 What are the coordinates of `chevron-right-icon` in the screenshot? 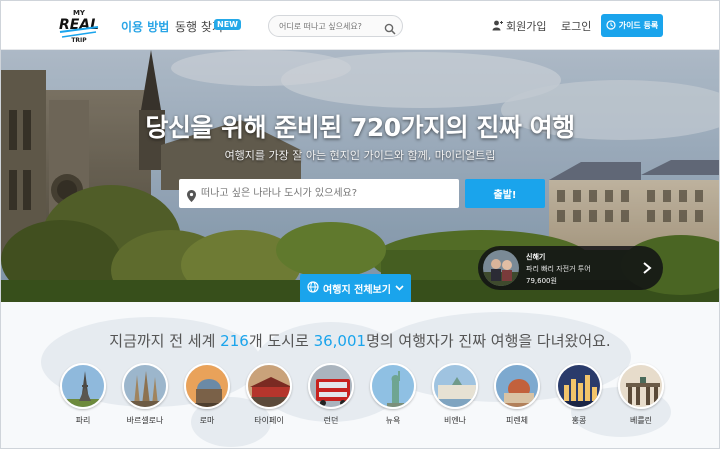 It's located at (647, 267).